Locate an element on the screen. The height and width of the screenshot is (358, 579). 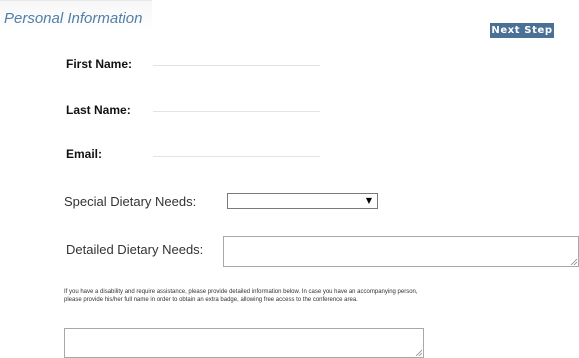
first-name-label: First Name: is located at coordinates (99, 64).